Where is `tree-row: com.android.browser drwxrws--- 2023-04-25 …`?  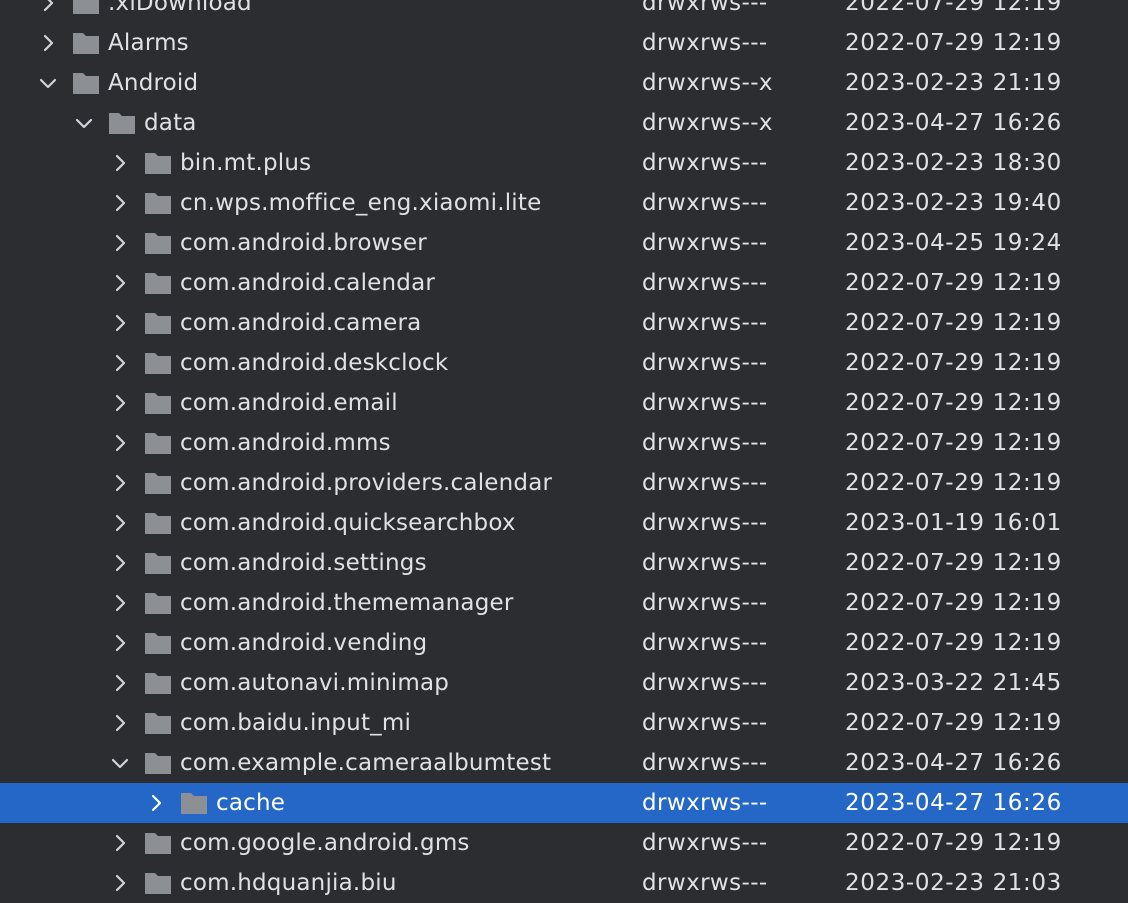
tree-row: com.android.browser drwxrws--- 2023-04-25 … is located at coordinates (564, 243).